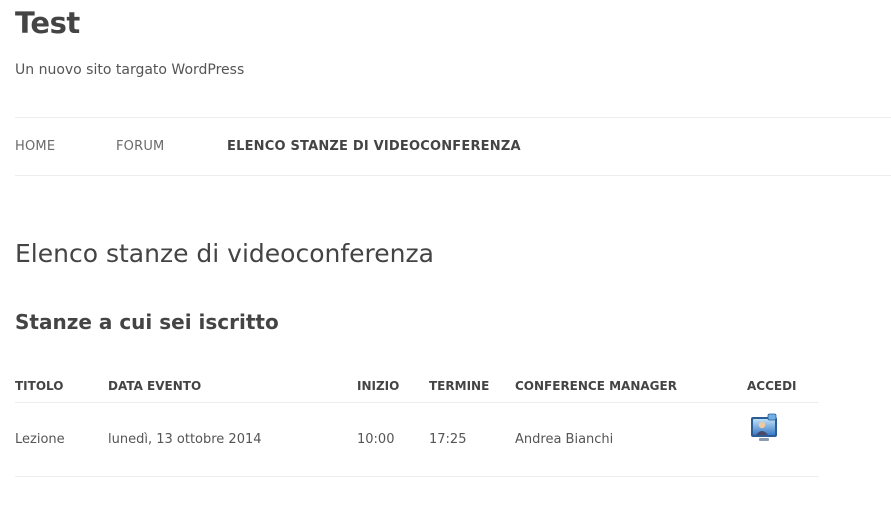  What do you see at coordinates (374, 146) in the screenshot?
I see `nav-item-videoconference-rooms: ELENCO STANZE DI VIDEOCONFERENZA` at bounding box center [374, 146].